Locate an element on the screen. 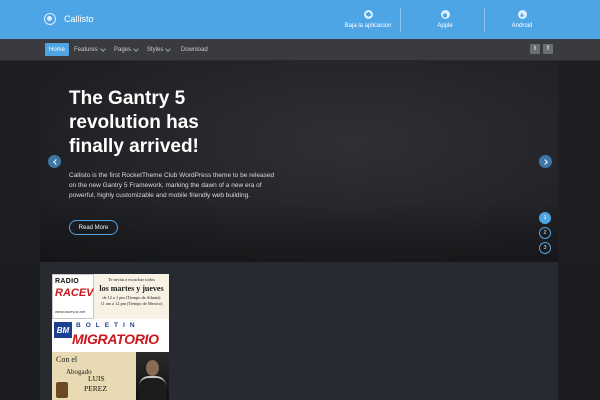  bm-logo: BM is located at coordinates (63, 330).